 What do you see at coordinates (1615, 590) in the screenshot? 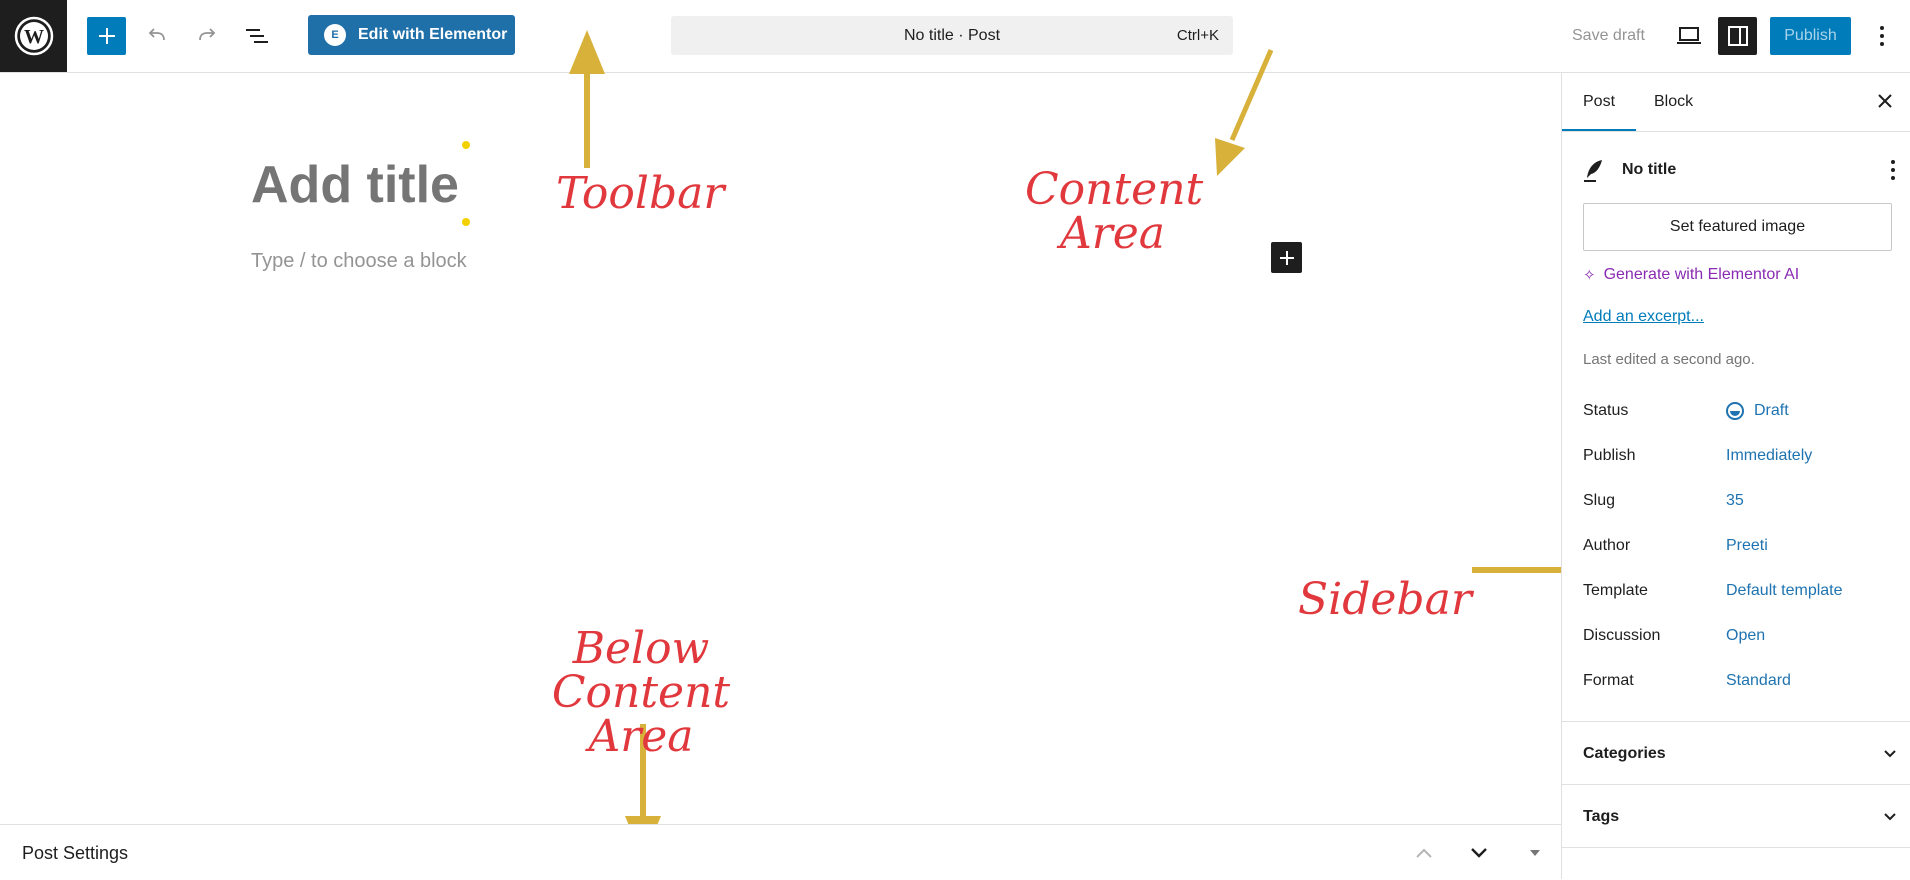
I see `meta-label: Template` at bounding box center [1615, 590].